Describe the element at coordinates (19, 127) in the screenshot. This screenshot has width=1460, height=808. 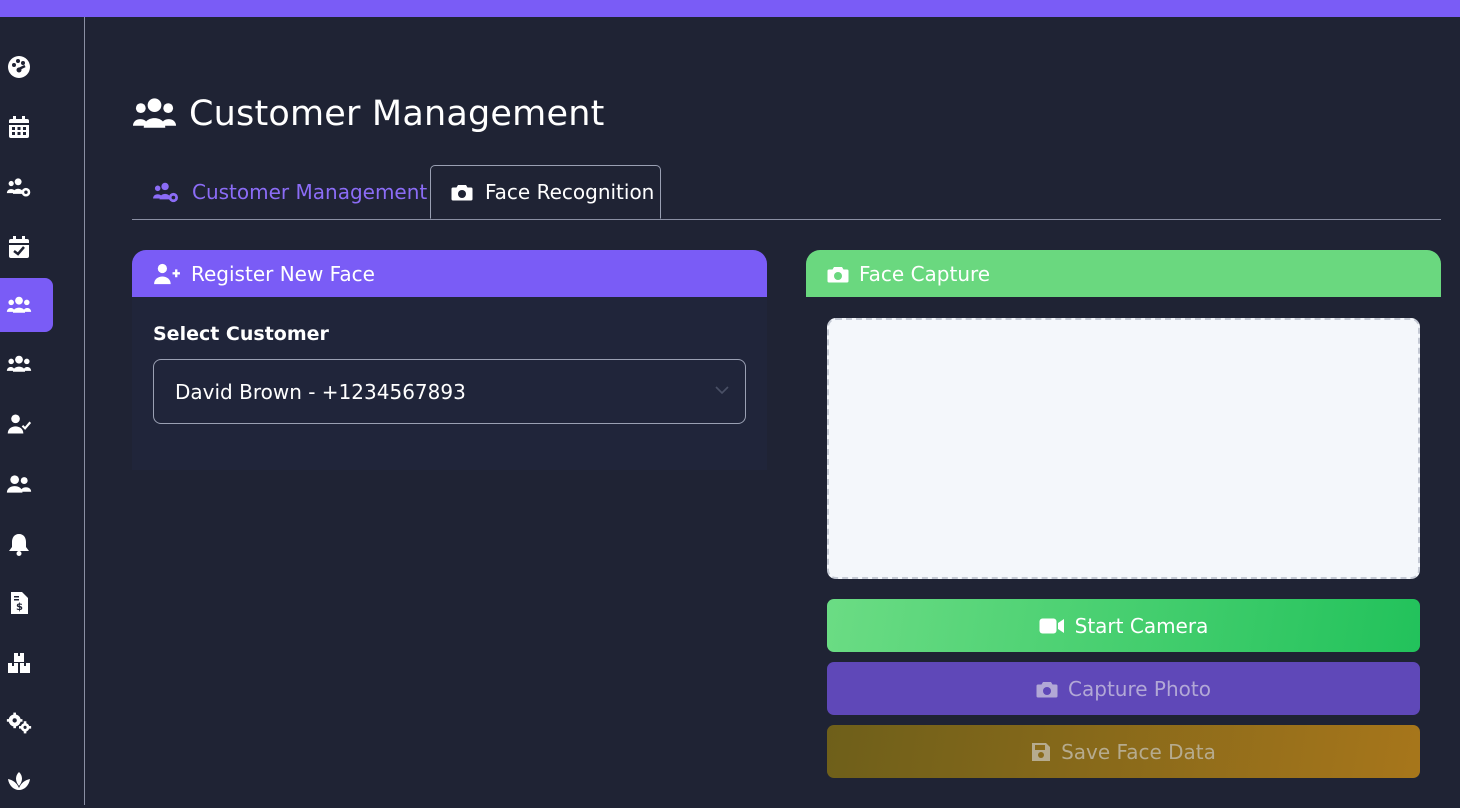
I see `calendar-icon` at that location.